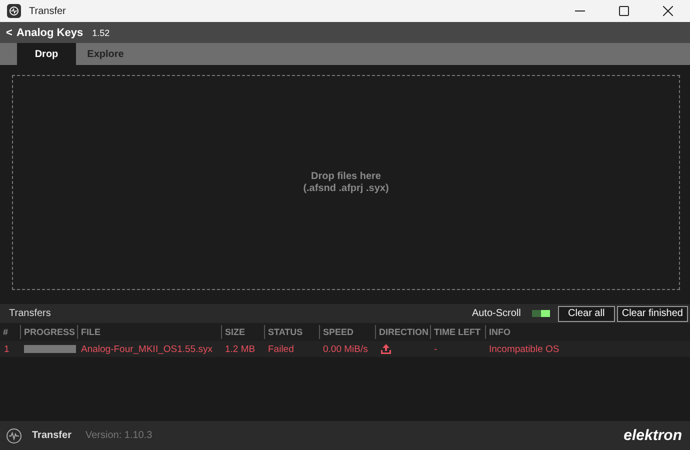 This screenshot has height=450, width=690. I want to click on transfer-info: Incompatible OS, so click(524, 349).